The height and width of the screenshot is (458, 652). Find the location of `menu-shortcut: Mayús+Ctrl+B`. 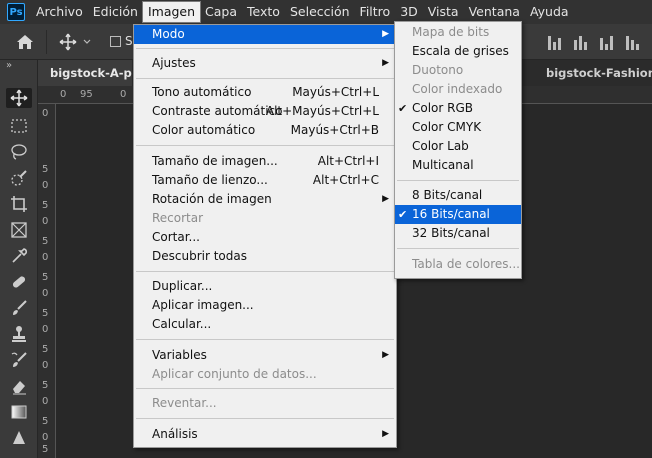

menu-shortcut: Mayús+Ctrl+B is located at coordinates (334, 130).